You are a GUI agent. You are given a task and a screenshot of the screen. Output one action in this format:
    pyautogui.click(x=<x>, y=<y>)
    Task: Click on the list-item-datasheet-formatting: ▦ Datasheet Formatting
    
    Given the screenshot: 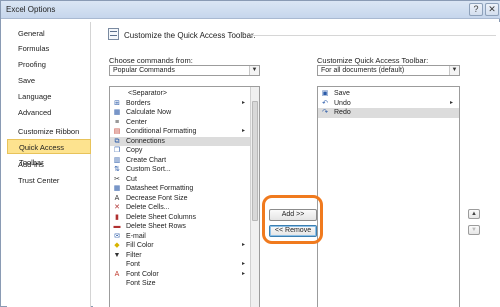 What is the action you would take?
    pyautogui.click(x=180, y=189)
    